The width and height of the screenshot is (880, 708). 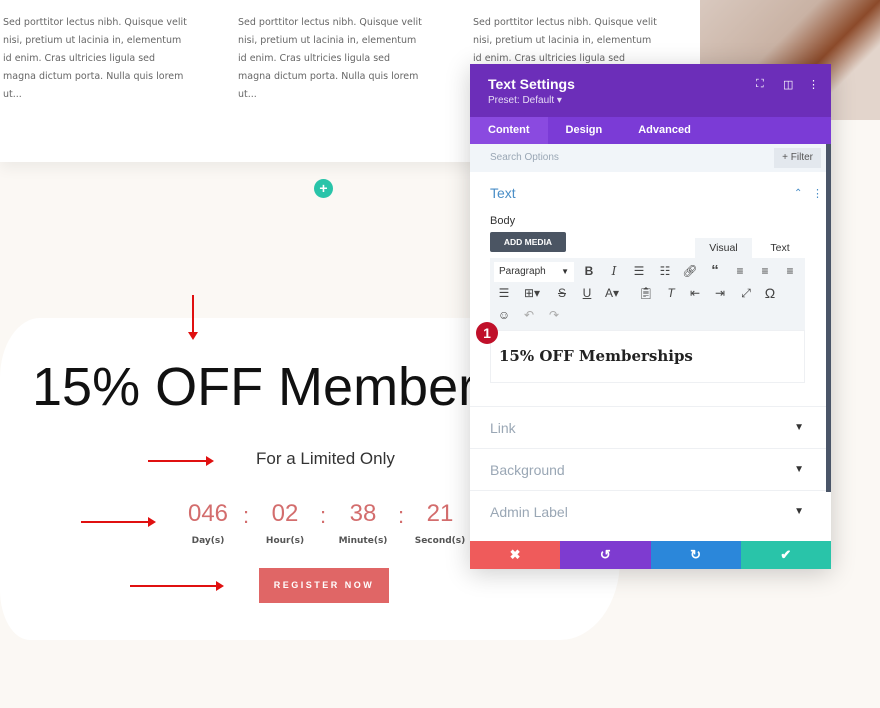 I want to click on numbered-list-icon: ☷, so click(x=665, y=271).